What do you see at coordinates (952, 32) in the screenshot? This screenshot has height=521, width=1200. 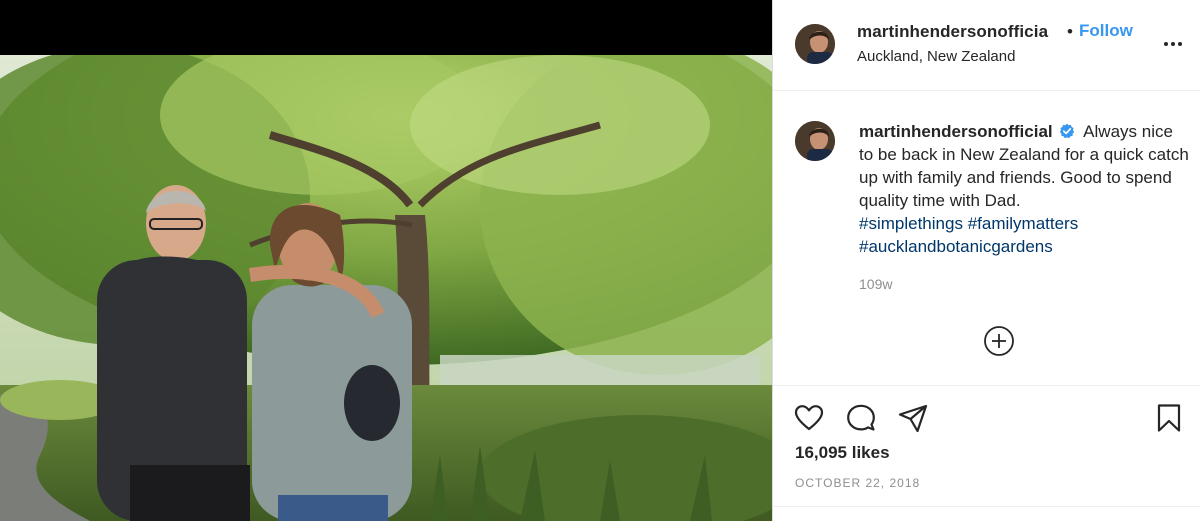 I see `header-username: martinhendersonofficia` at bounding box center [952, 32].